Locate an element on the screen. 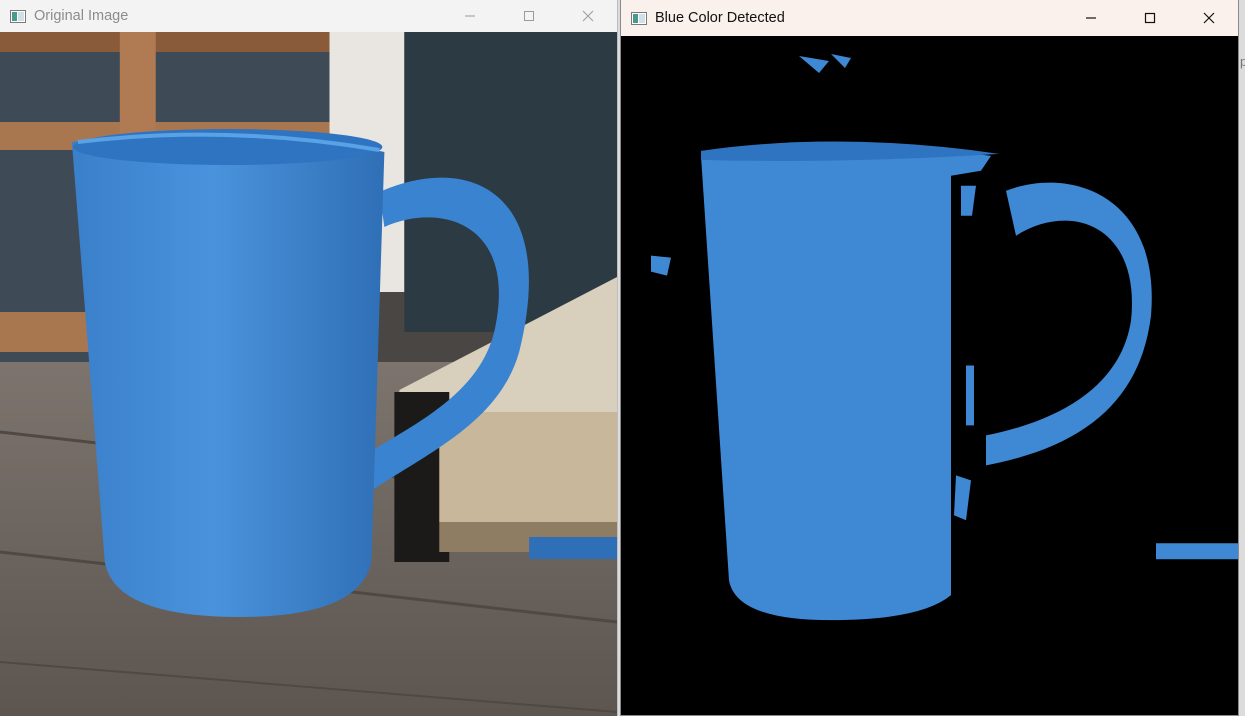  original-image-titlebar: Original Image is located at coordinates (308, 16).